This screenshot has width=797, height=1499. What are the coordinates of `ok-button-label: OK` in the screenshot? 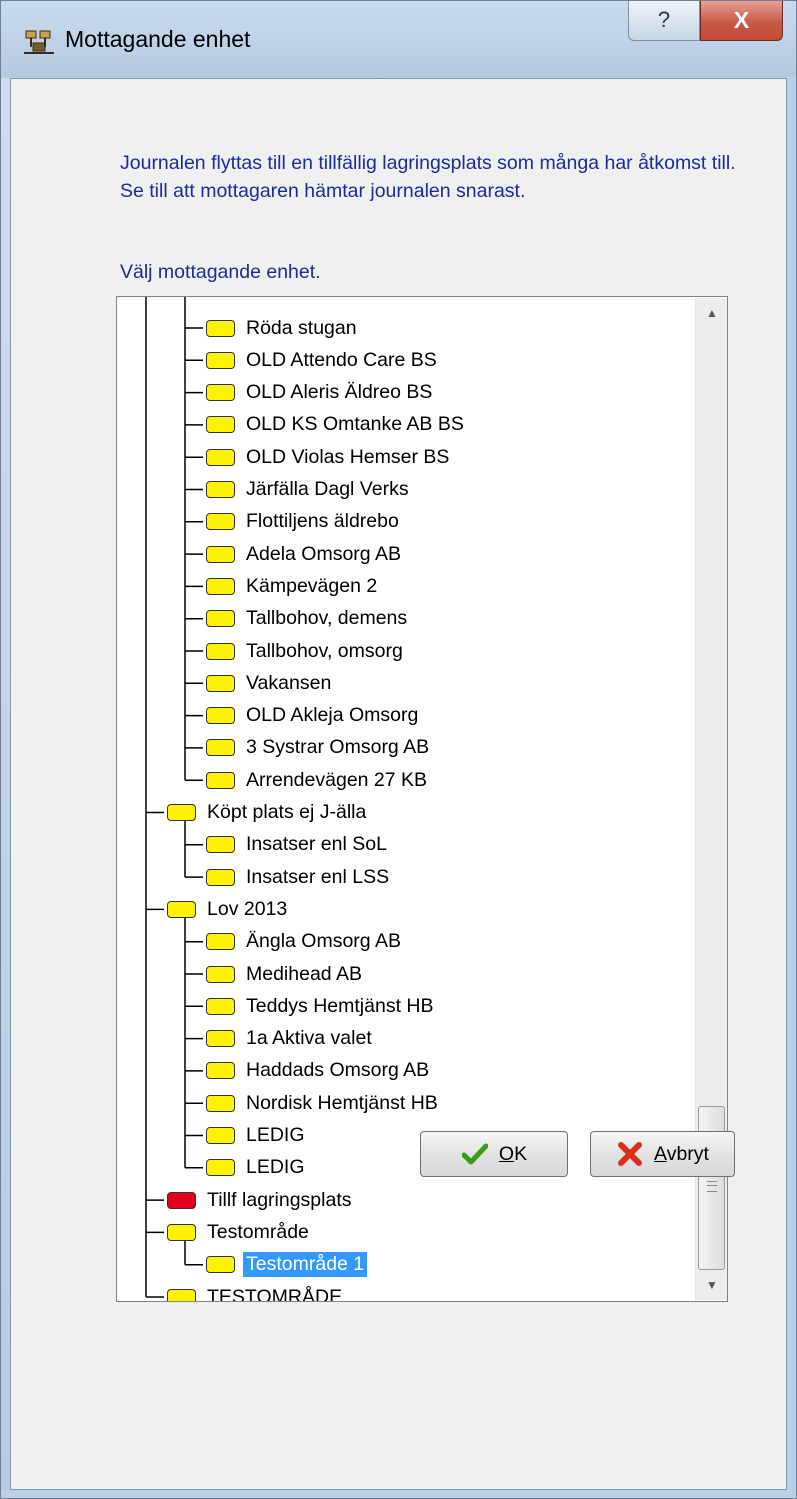 It's located at (513, 1153).